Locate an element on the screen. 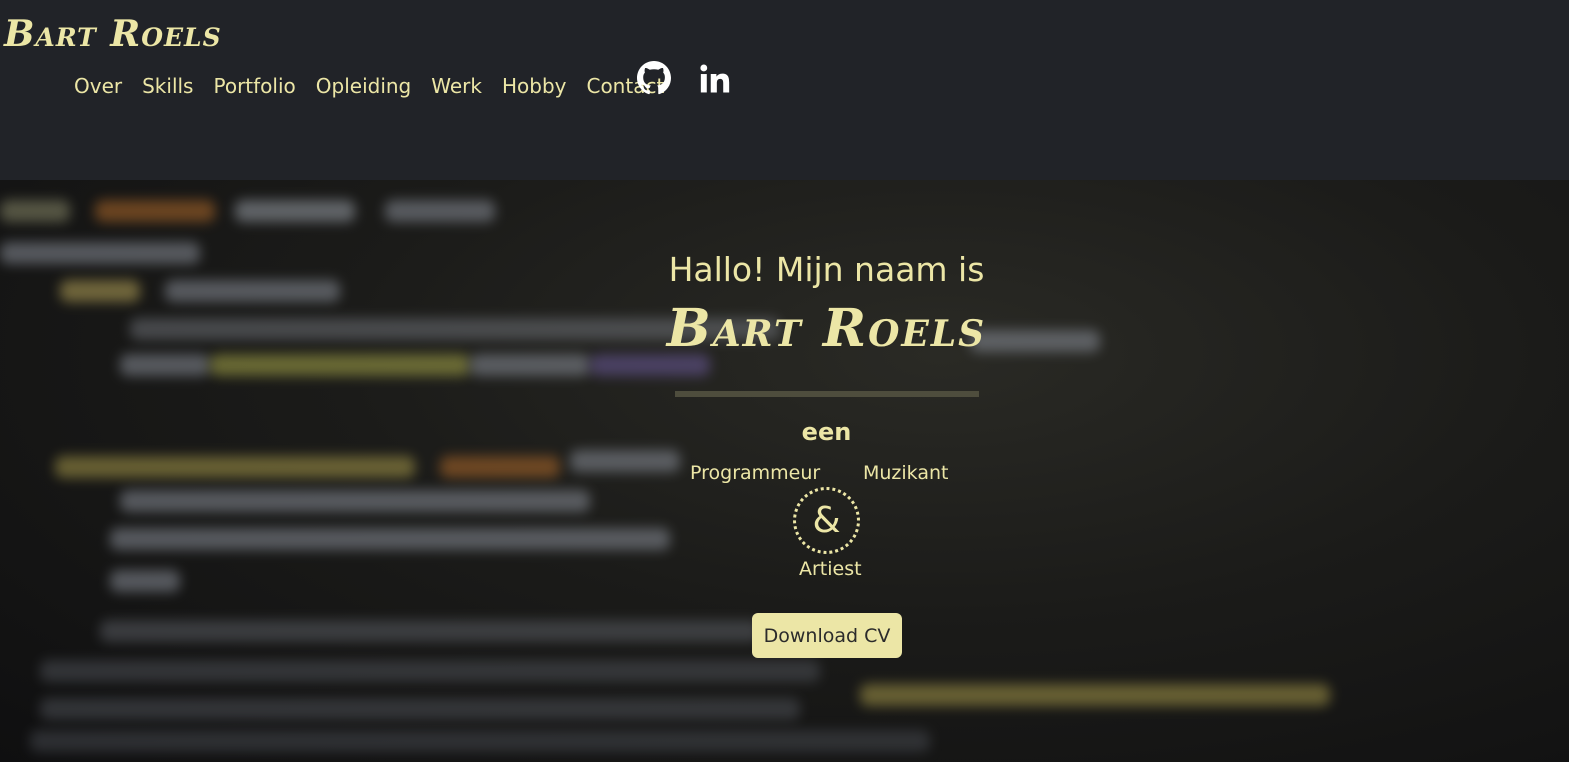 The image size is (1569, 762). hero-divider is located at coordinates (827, 394).